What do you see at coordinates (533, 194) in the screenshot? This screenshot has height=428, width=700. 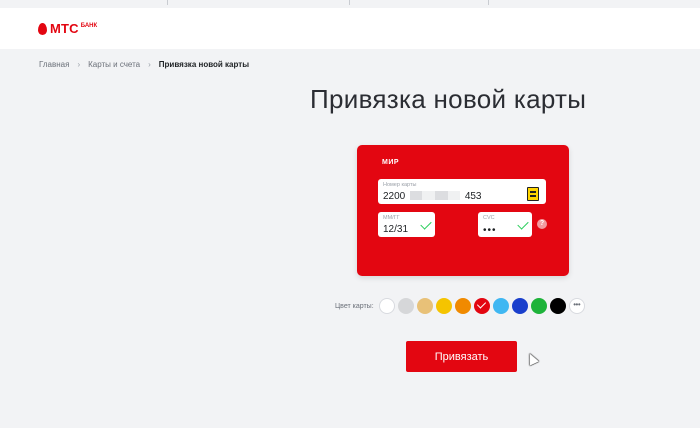 I see `card-scan-icon` at bounding box center [533, 194].